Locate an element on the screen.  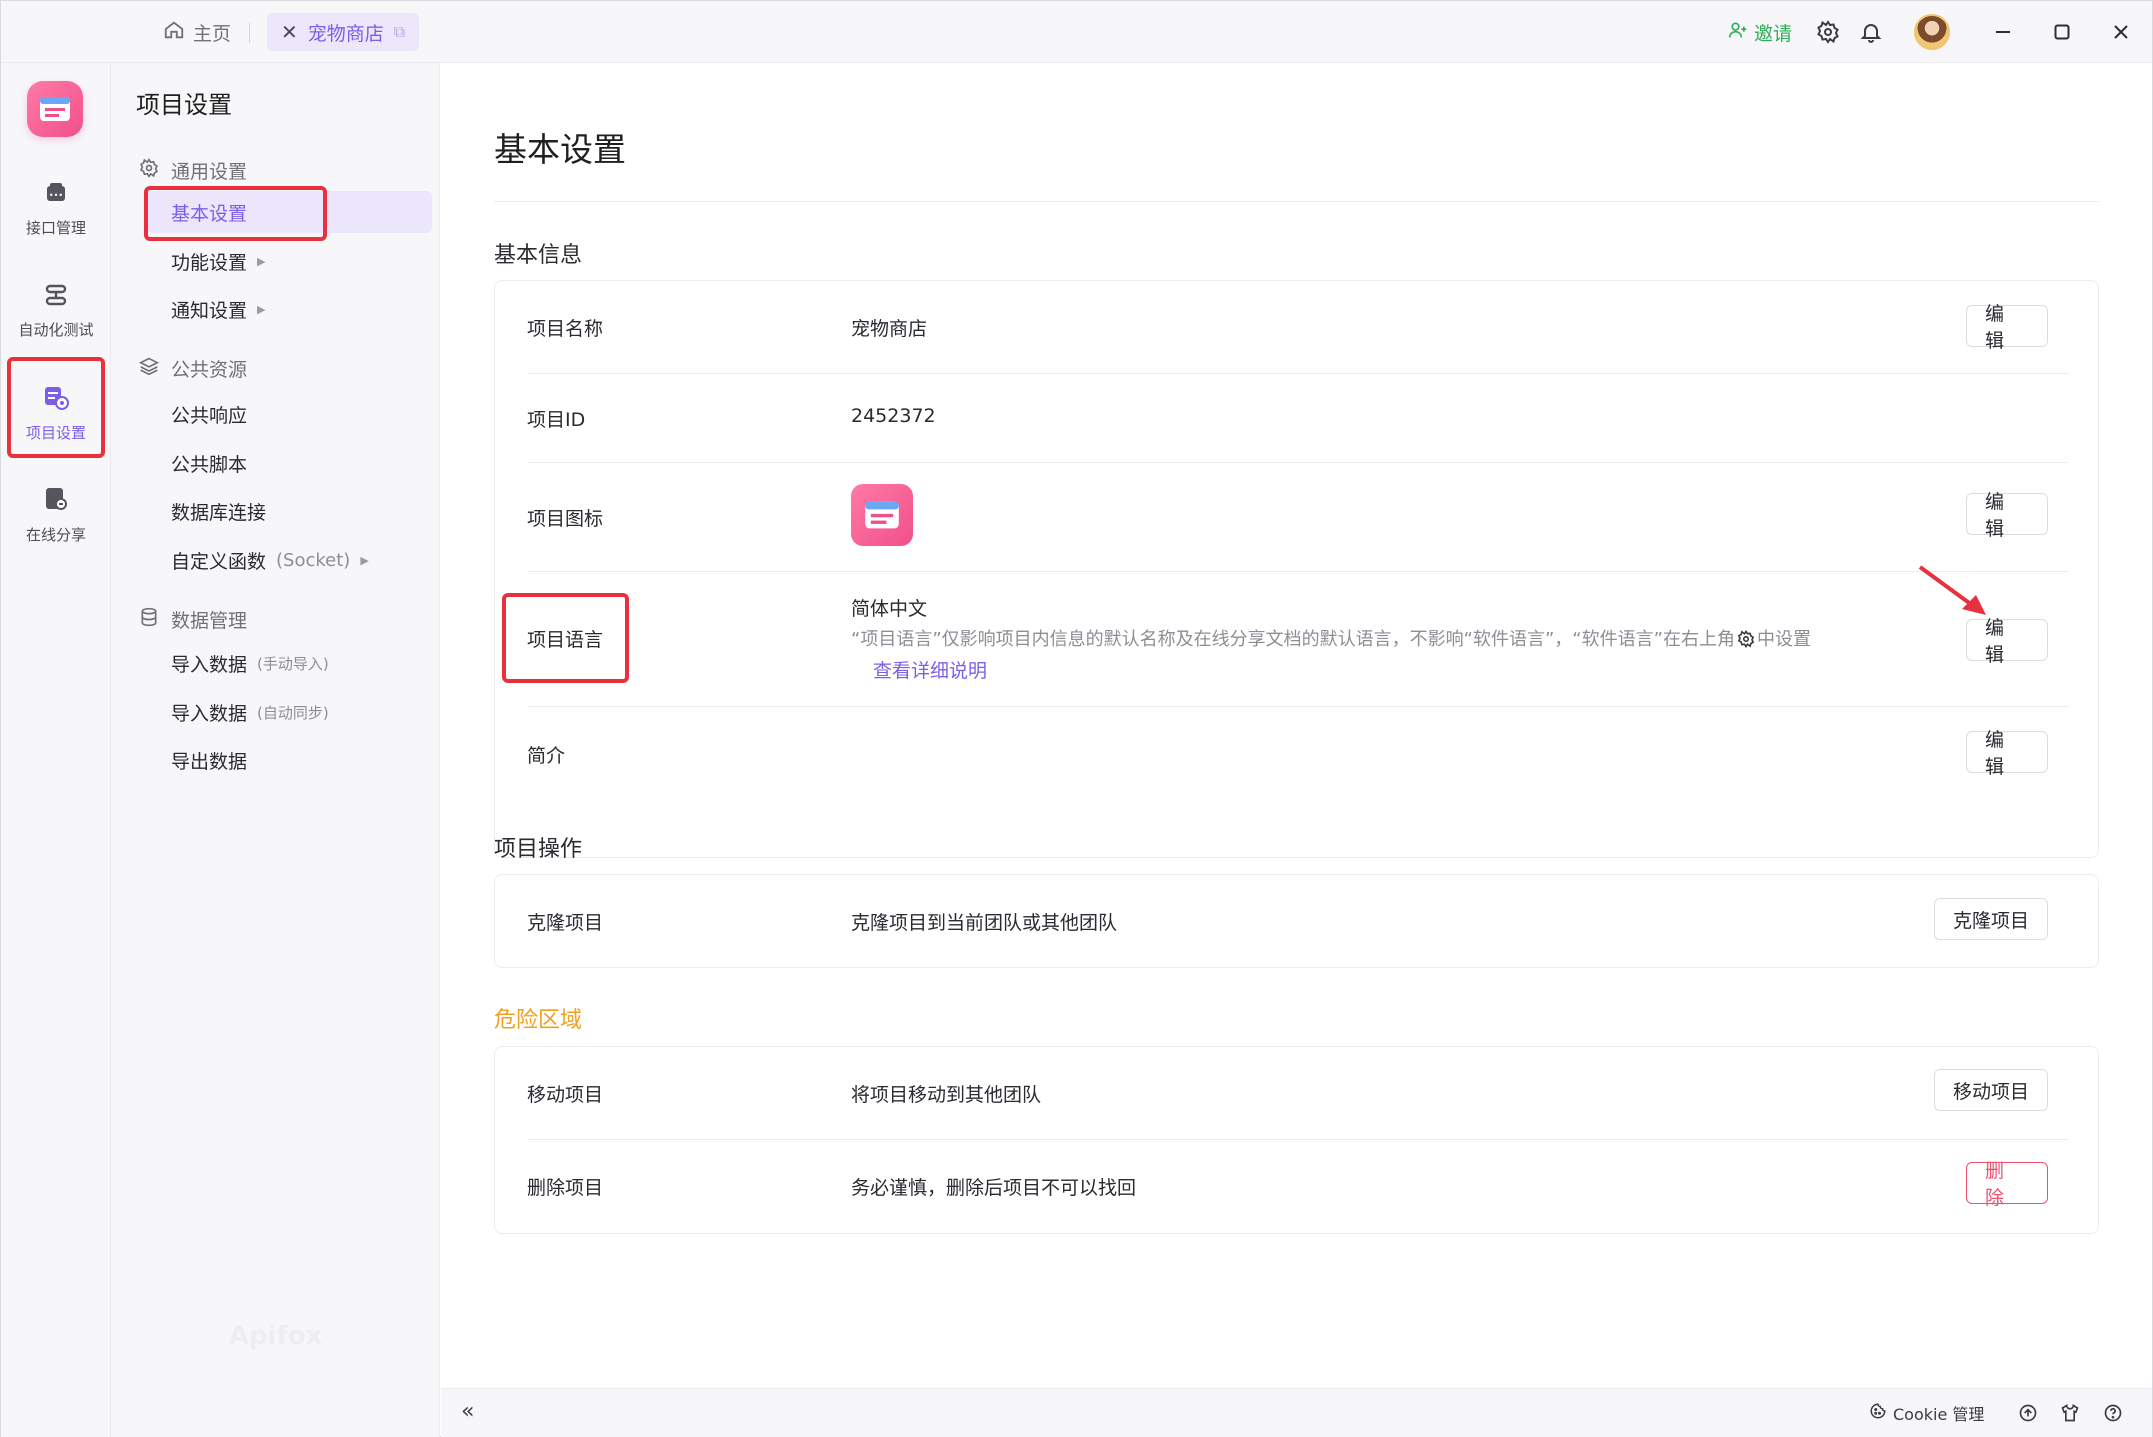
status-bar: « Cookie 管理 is located at coordinates (1296, 1412).